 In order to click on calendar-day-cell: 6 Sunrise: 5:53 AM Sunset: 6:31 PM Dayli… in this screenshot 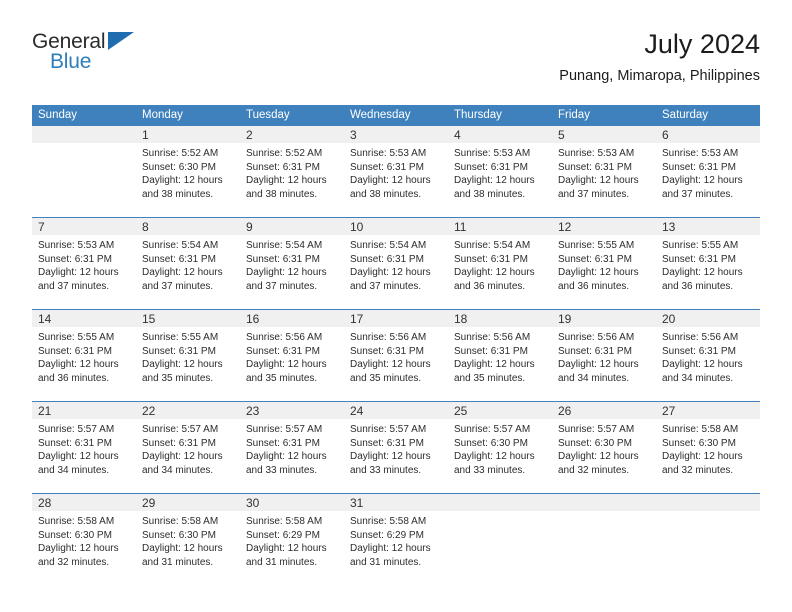, I will do `click(708, 171)`.